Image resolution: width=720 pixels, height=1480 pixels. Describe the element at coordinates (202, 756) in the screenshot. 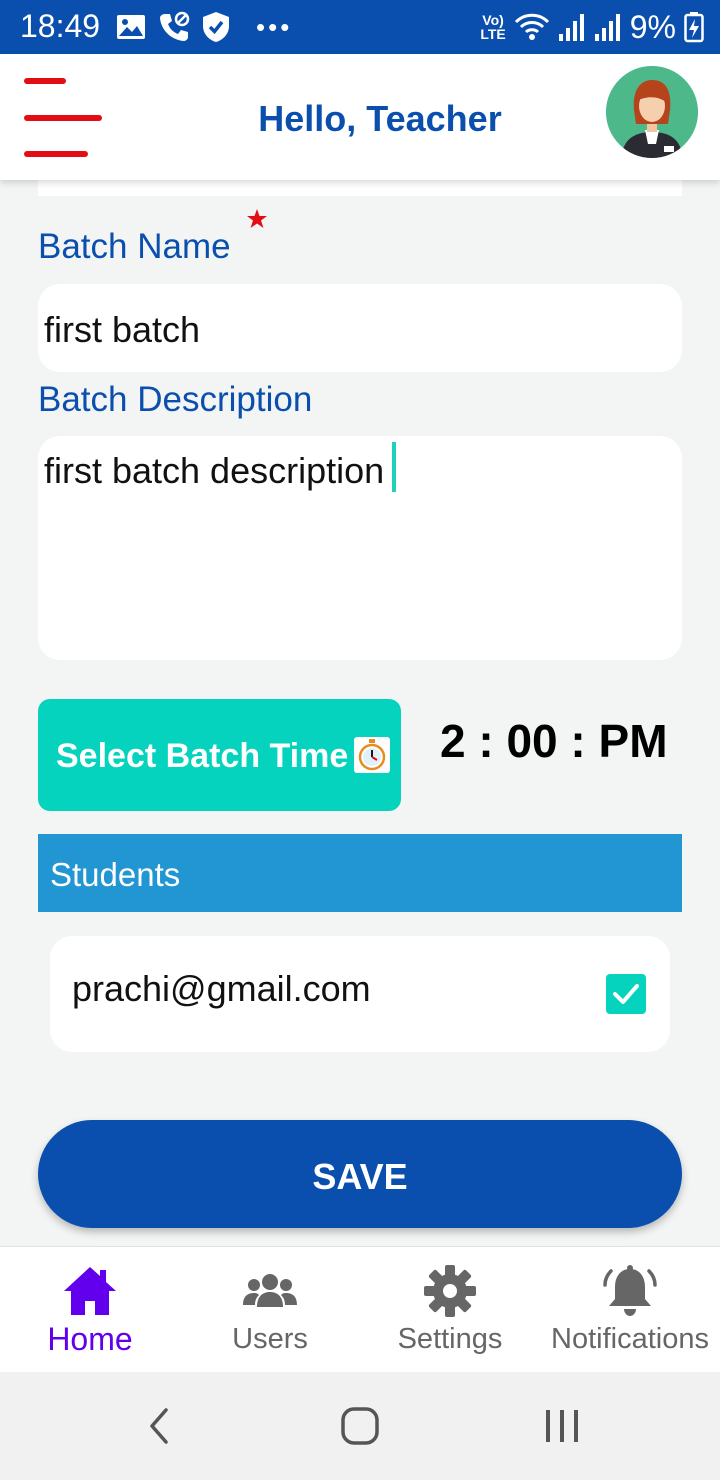

I see `select-batch-time-label: Select Batch Time` at that location.